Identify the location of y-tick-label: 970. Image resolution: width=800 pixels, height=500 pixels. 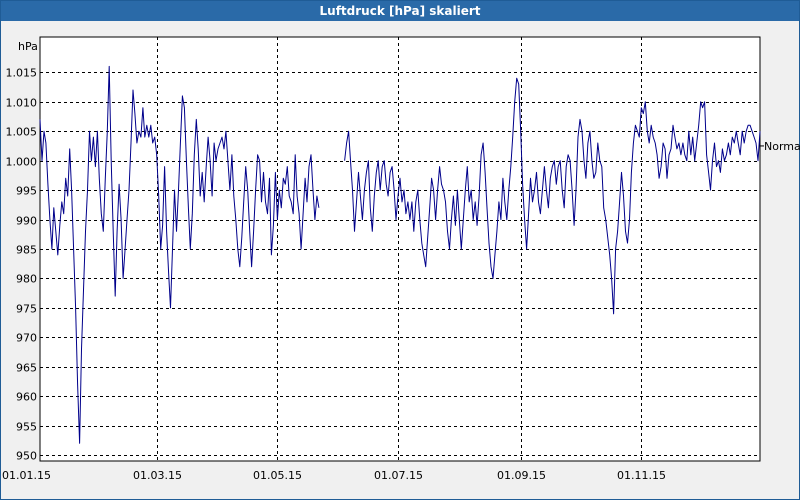
(26, 338).